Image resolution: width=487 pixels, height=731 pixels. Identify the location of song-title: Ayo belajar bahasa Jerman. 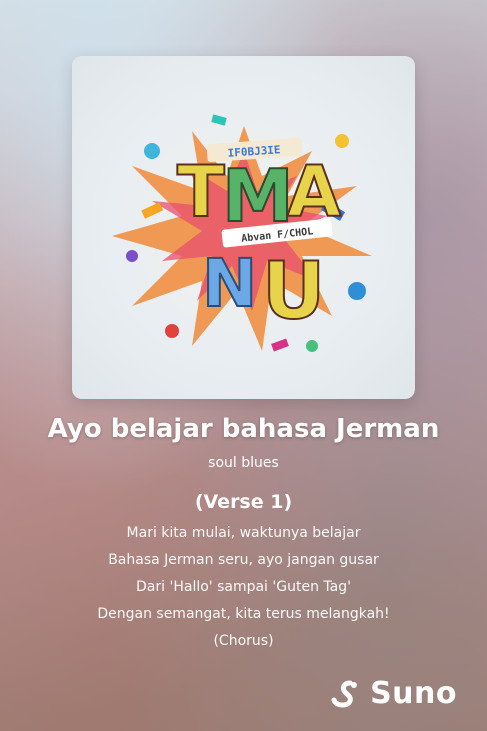
(243, 429).